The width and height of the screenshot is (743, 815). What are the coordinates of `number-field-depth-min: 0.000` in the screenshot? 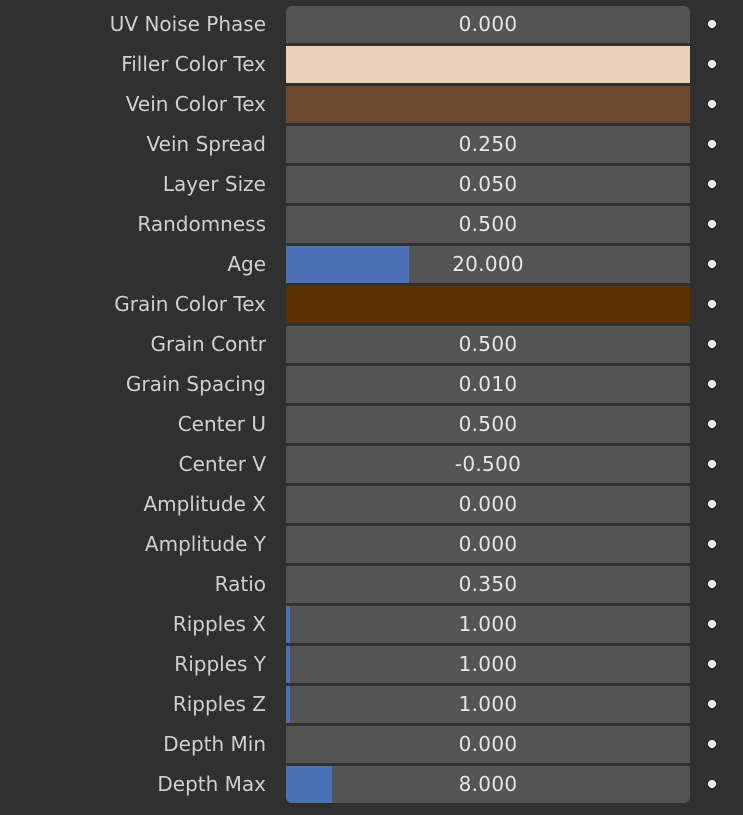 It's located at (488, 744).